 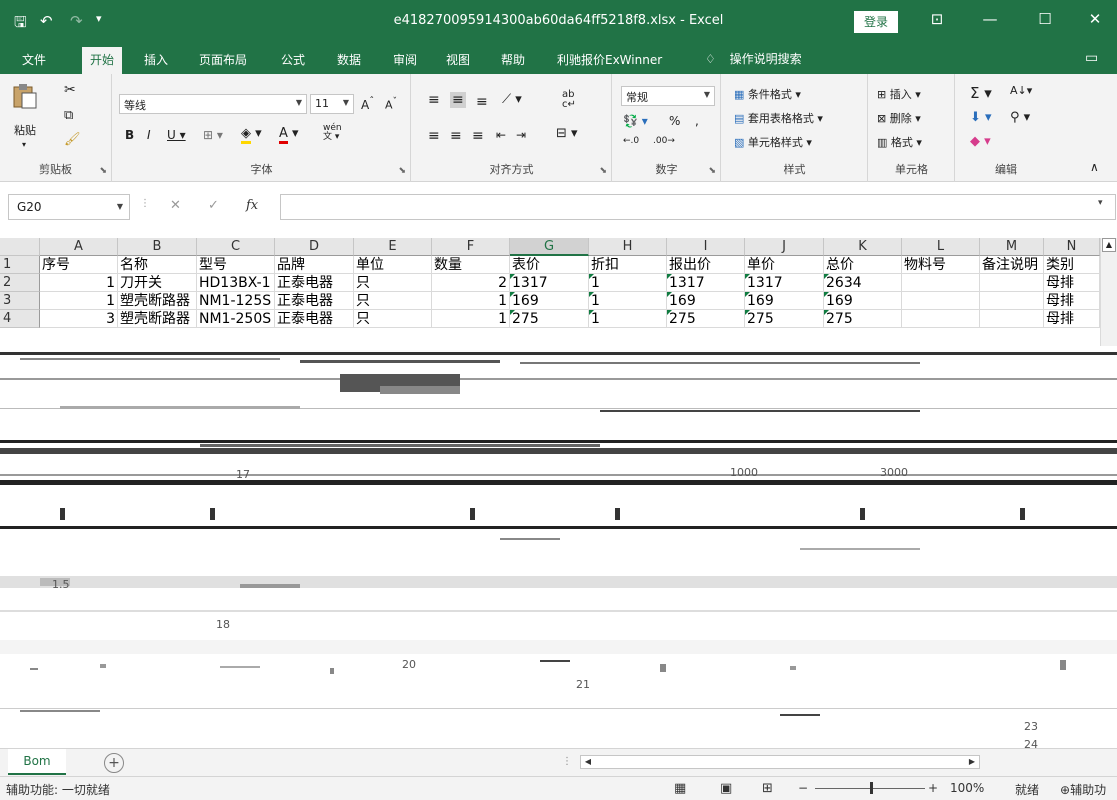 What do you see at coordinates (706, 265) in the screenshot?
I see `header-cell: 报出价` at bounding box center [706, 265].